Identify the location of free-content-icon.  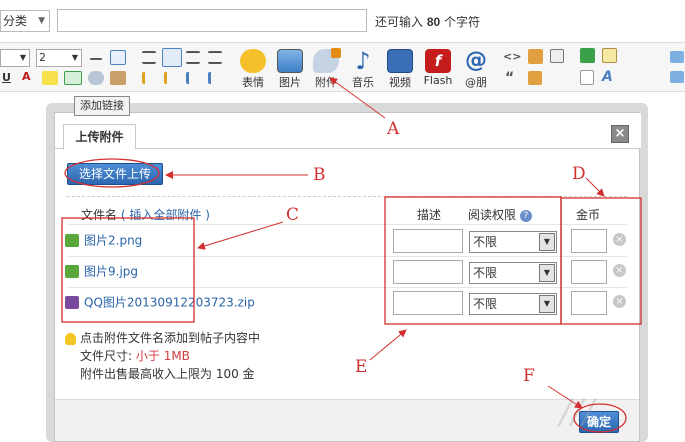
(557, 56).